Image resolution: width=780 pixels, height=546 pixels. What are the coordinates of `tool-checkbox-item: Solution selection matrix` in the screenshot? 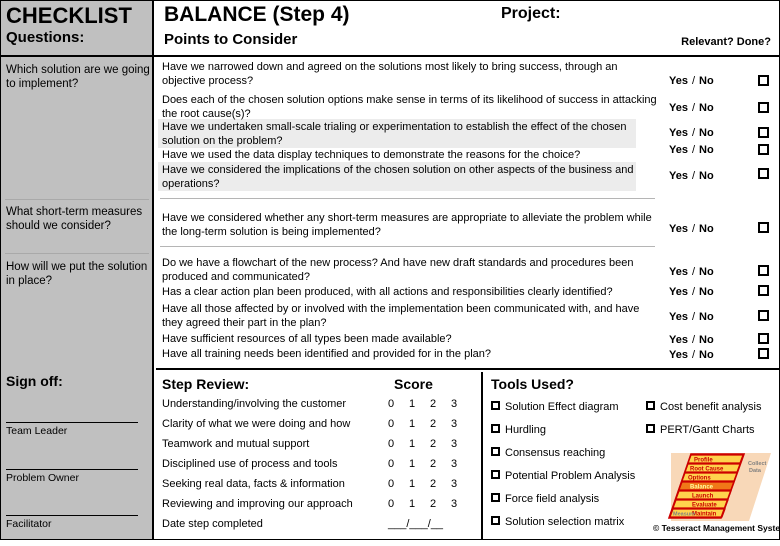 It's located at (557, 522).